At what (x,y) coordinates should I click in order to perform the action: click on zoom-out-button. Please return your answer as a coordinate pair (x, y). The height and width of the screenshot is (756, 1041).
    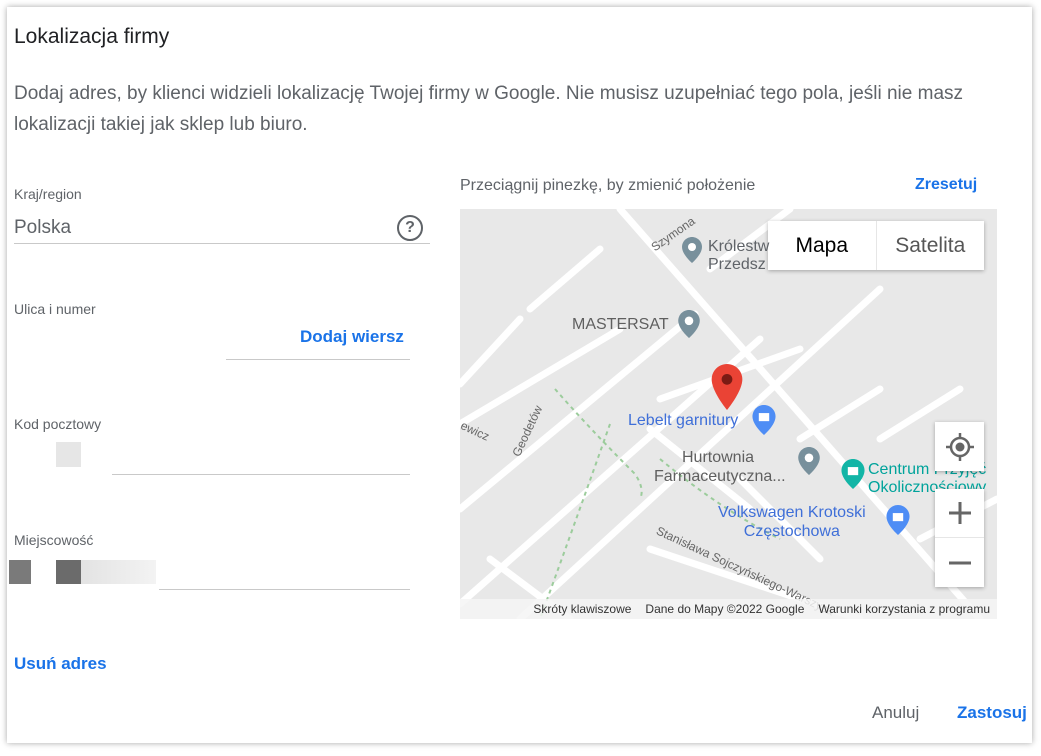
    Looking at the image, I should click on (959, 562).